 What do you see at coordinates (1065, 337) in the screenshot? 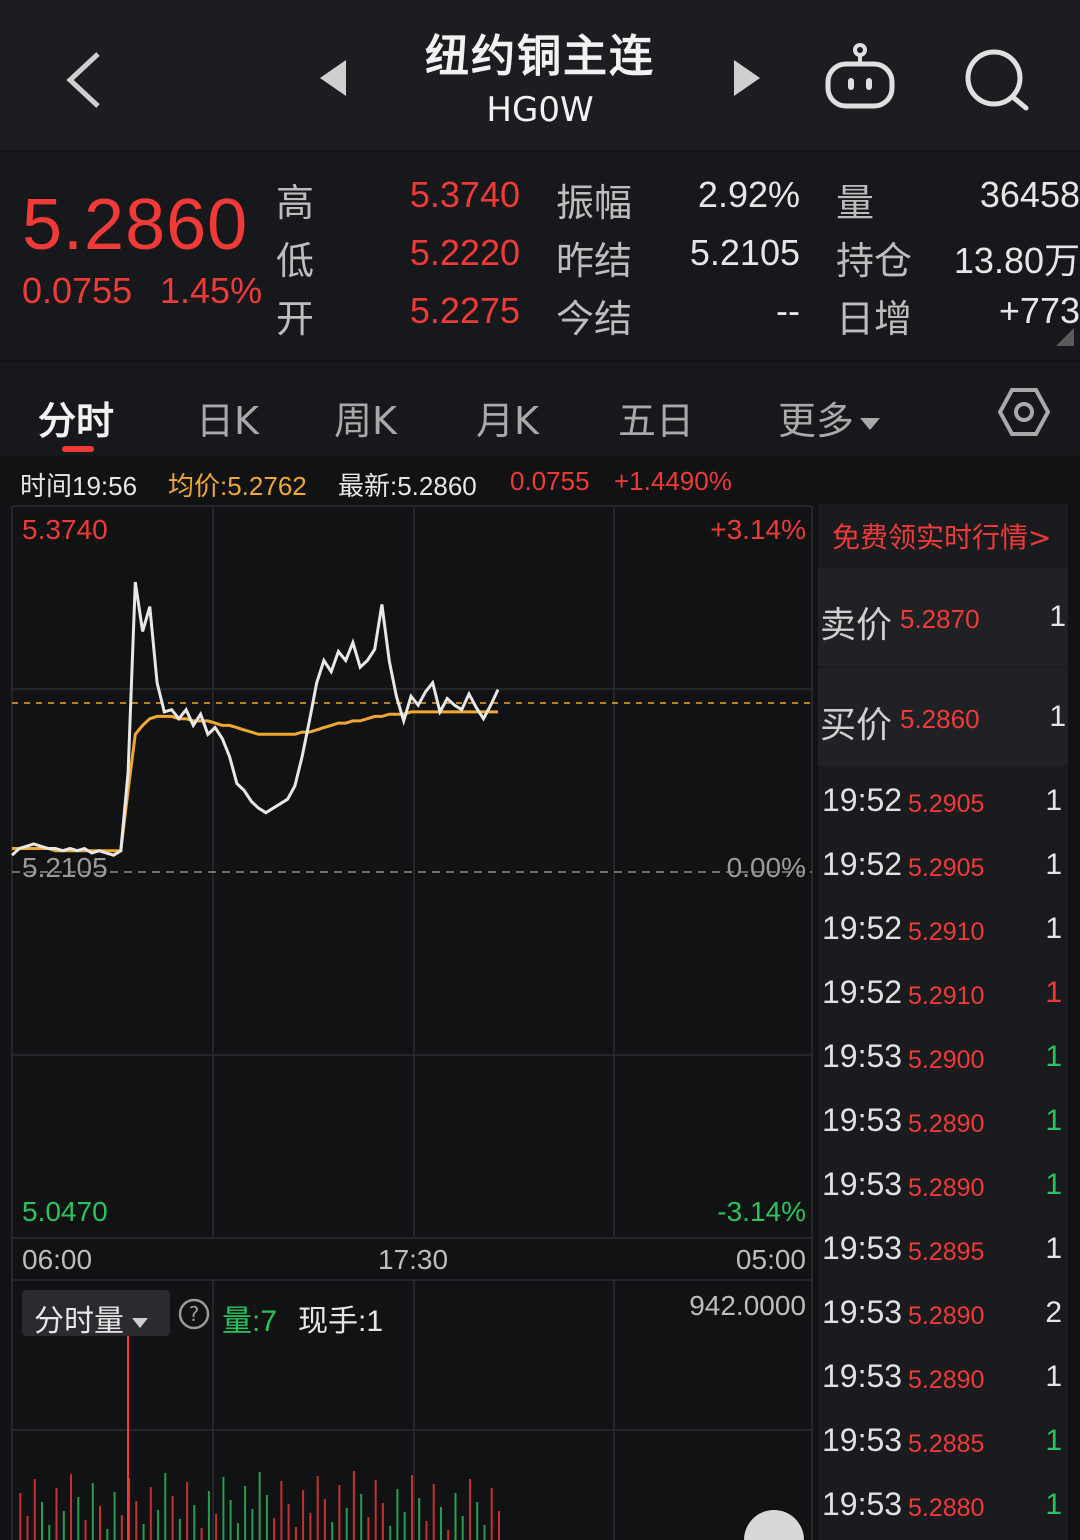
I see `expand-corner-icon` at bounding box center [1065, 337].